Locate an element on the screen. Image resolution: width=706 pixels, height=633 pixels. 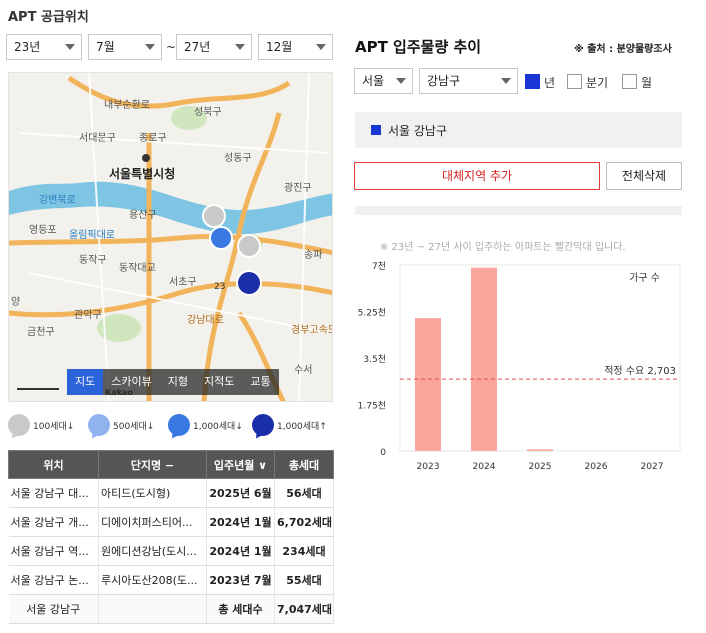
district-value: 강남구 is located at coordinates (444, 81).